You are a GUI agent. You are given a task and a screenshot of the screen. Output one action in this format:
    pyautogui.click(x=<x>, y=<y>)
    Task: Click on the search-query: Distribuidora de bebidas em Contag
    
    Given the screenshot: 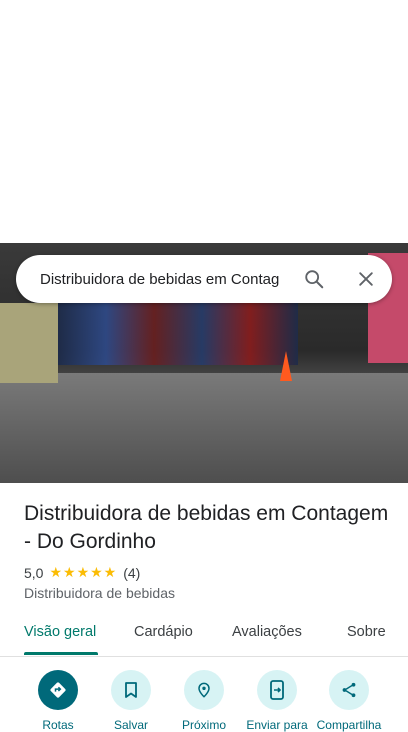 What is the action you would take?
    pyautogui.click(x=165, y=279)
    